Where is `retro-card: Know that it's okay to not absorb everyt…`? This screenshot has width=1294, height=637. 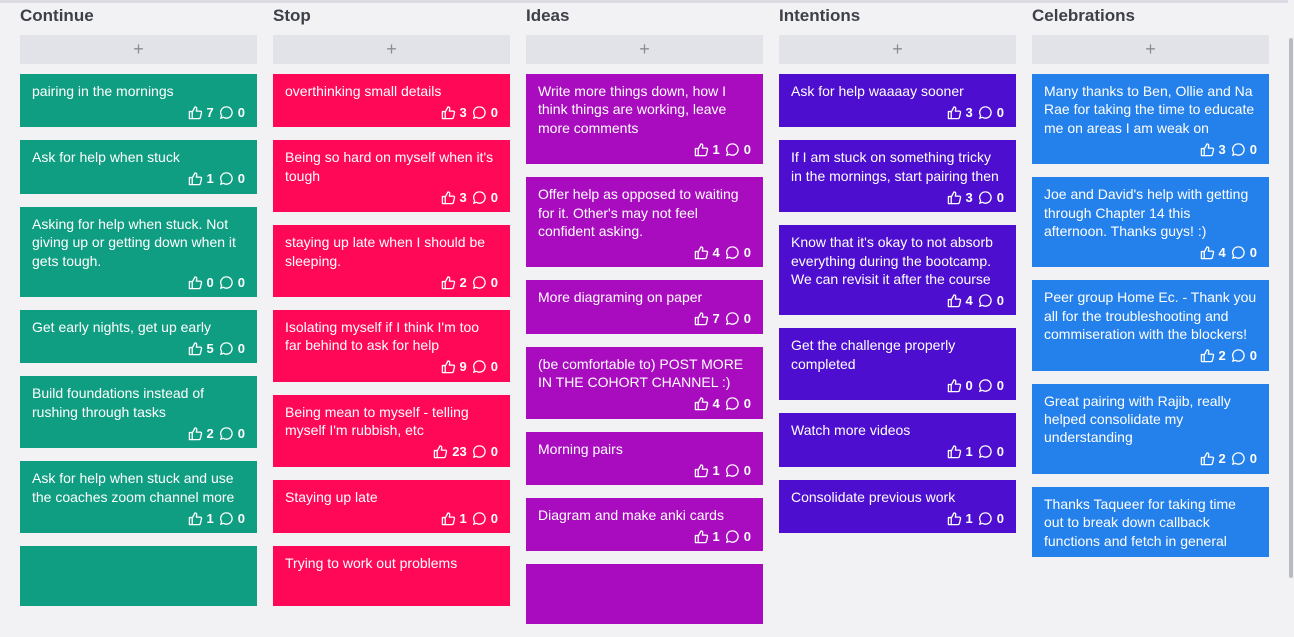 retro-card: Know that it's okay to not absorb everyt… is located at coordinates (897, 270).